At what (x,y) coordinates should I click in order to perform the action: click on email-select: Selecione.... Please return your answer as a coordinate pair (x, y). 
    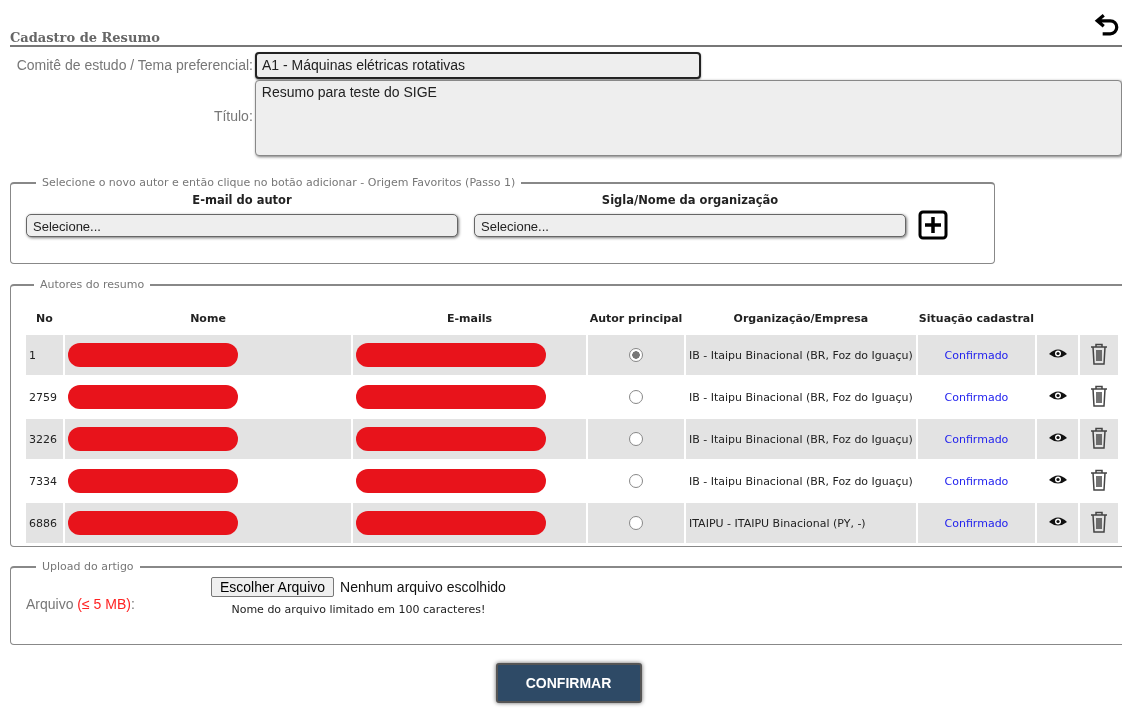
    Looking at the image, I should click on (242, 225).